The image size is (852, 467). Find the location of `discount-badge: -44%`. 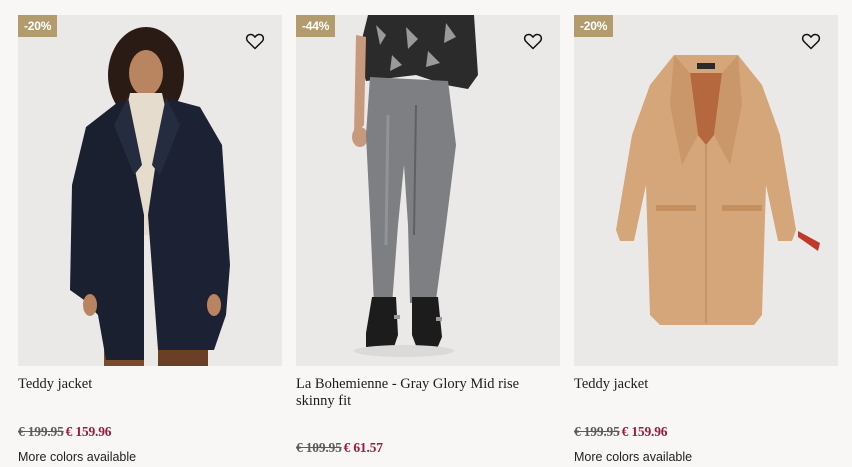

discount-badge: -44% is located at coordinates (316, 26).